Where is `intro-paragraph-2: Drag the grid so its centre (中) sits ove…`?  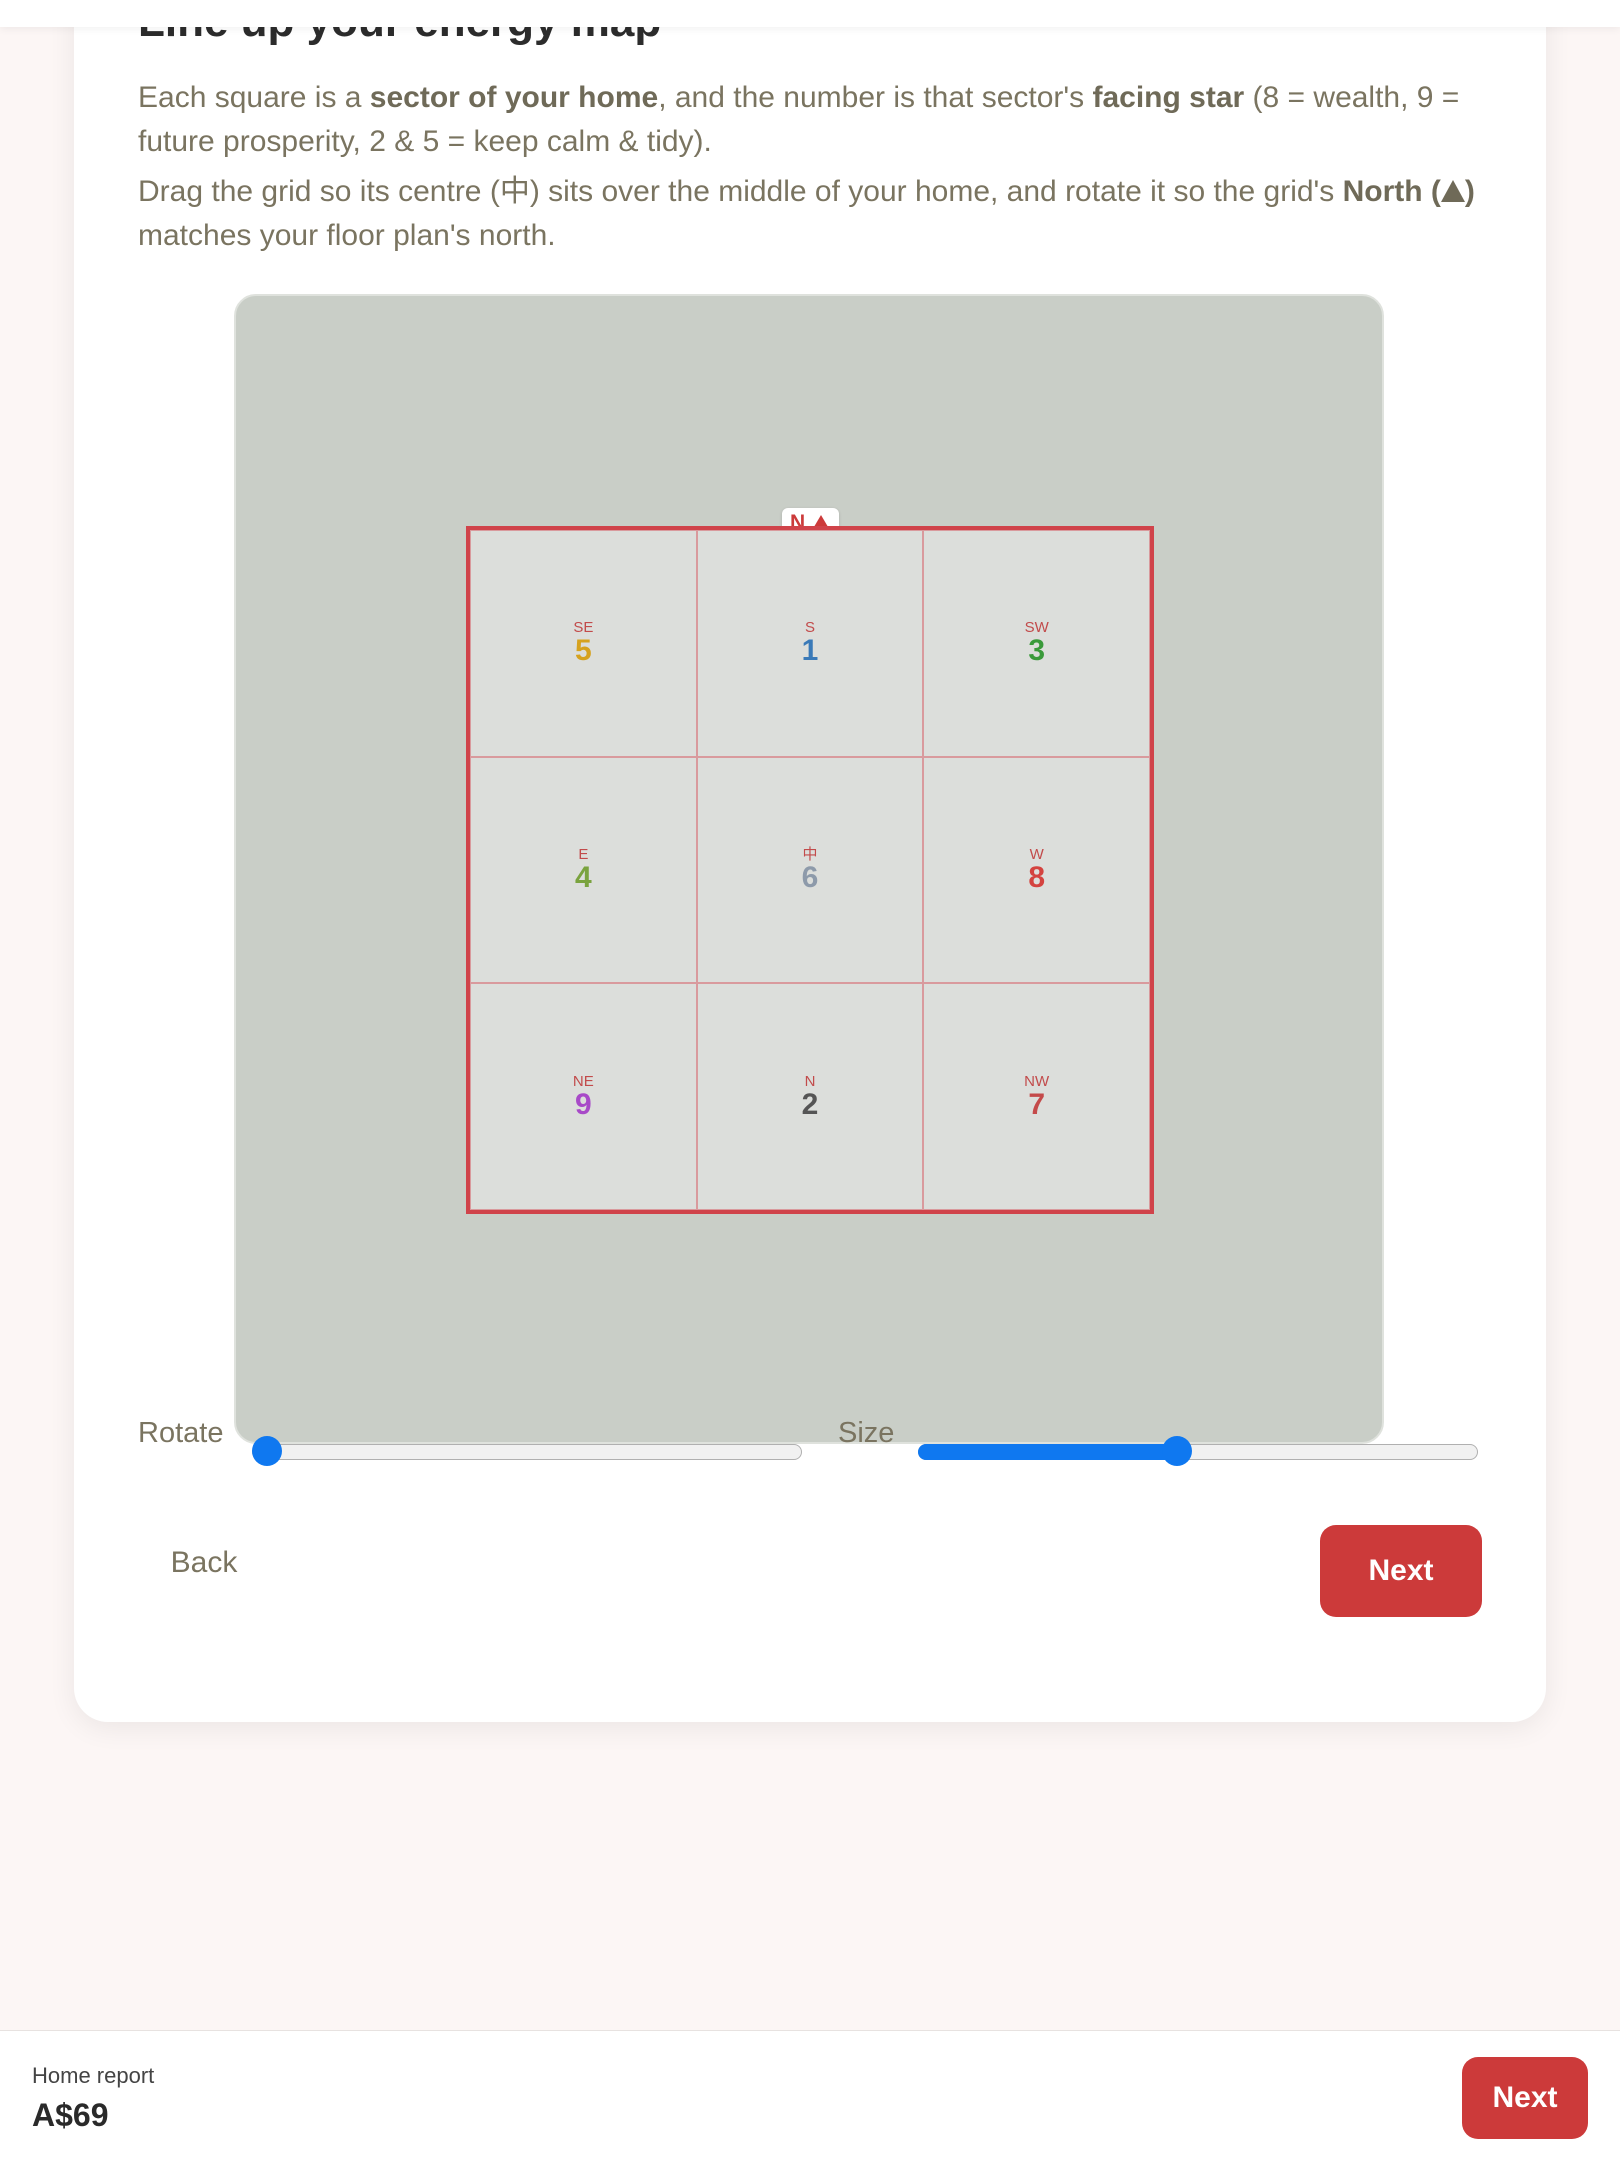 intro-paragraph-2: Drag the grid so its centre (中) sits ove… is located at coordinates (806, 213).